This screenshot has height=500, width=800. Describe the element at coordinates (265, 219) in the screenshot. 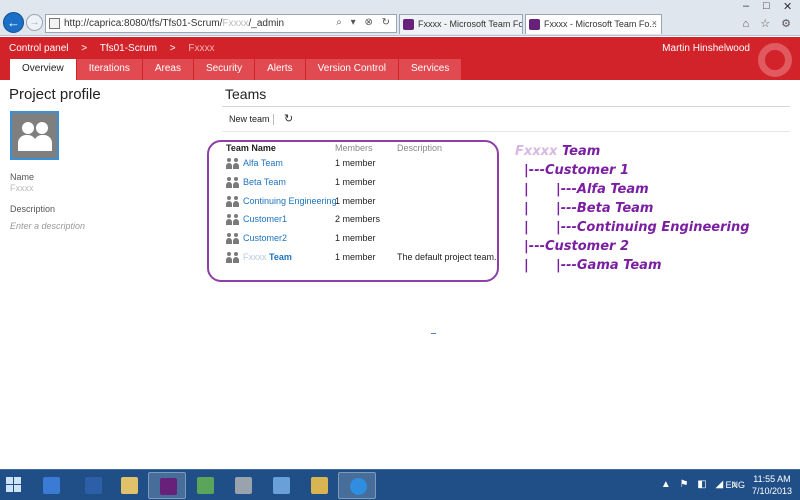

I see `team-name-link: Customer1` at that location.